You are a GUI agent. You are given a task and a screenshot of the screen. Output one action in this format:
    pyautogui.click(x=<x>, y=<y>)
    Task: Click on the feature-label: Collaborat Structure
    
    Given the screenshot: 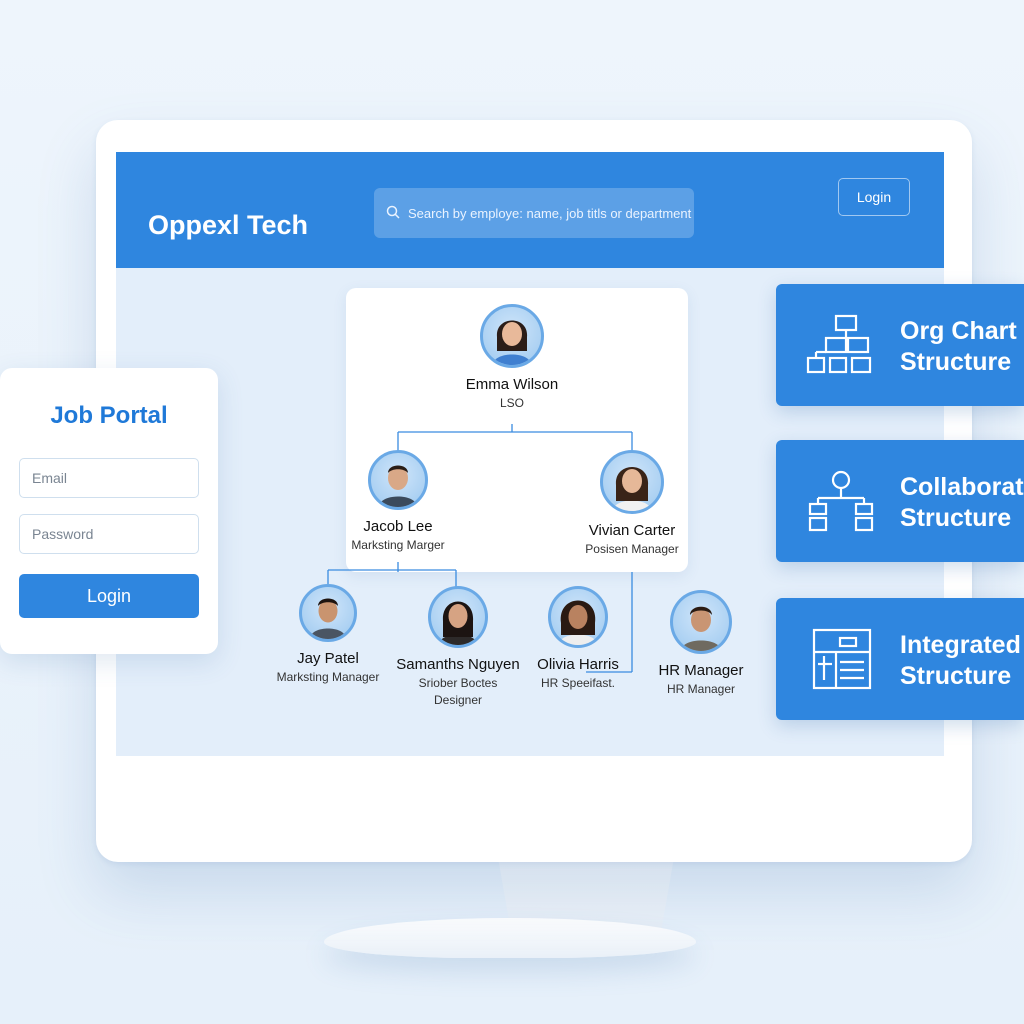 What is the action you would take?
    pyautogui.click(x=962, y=503)
    